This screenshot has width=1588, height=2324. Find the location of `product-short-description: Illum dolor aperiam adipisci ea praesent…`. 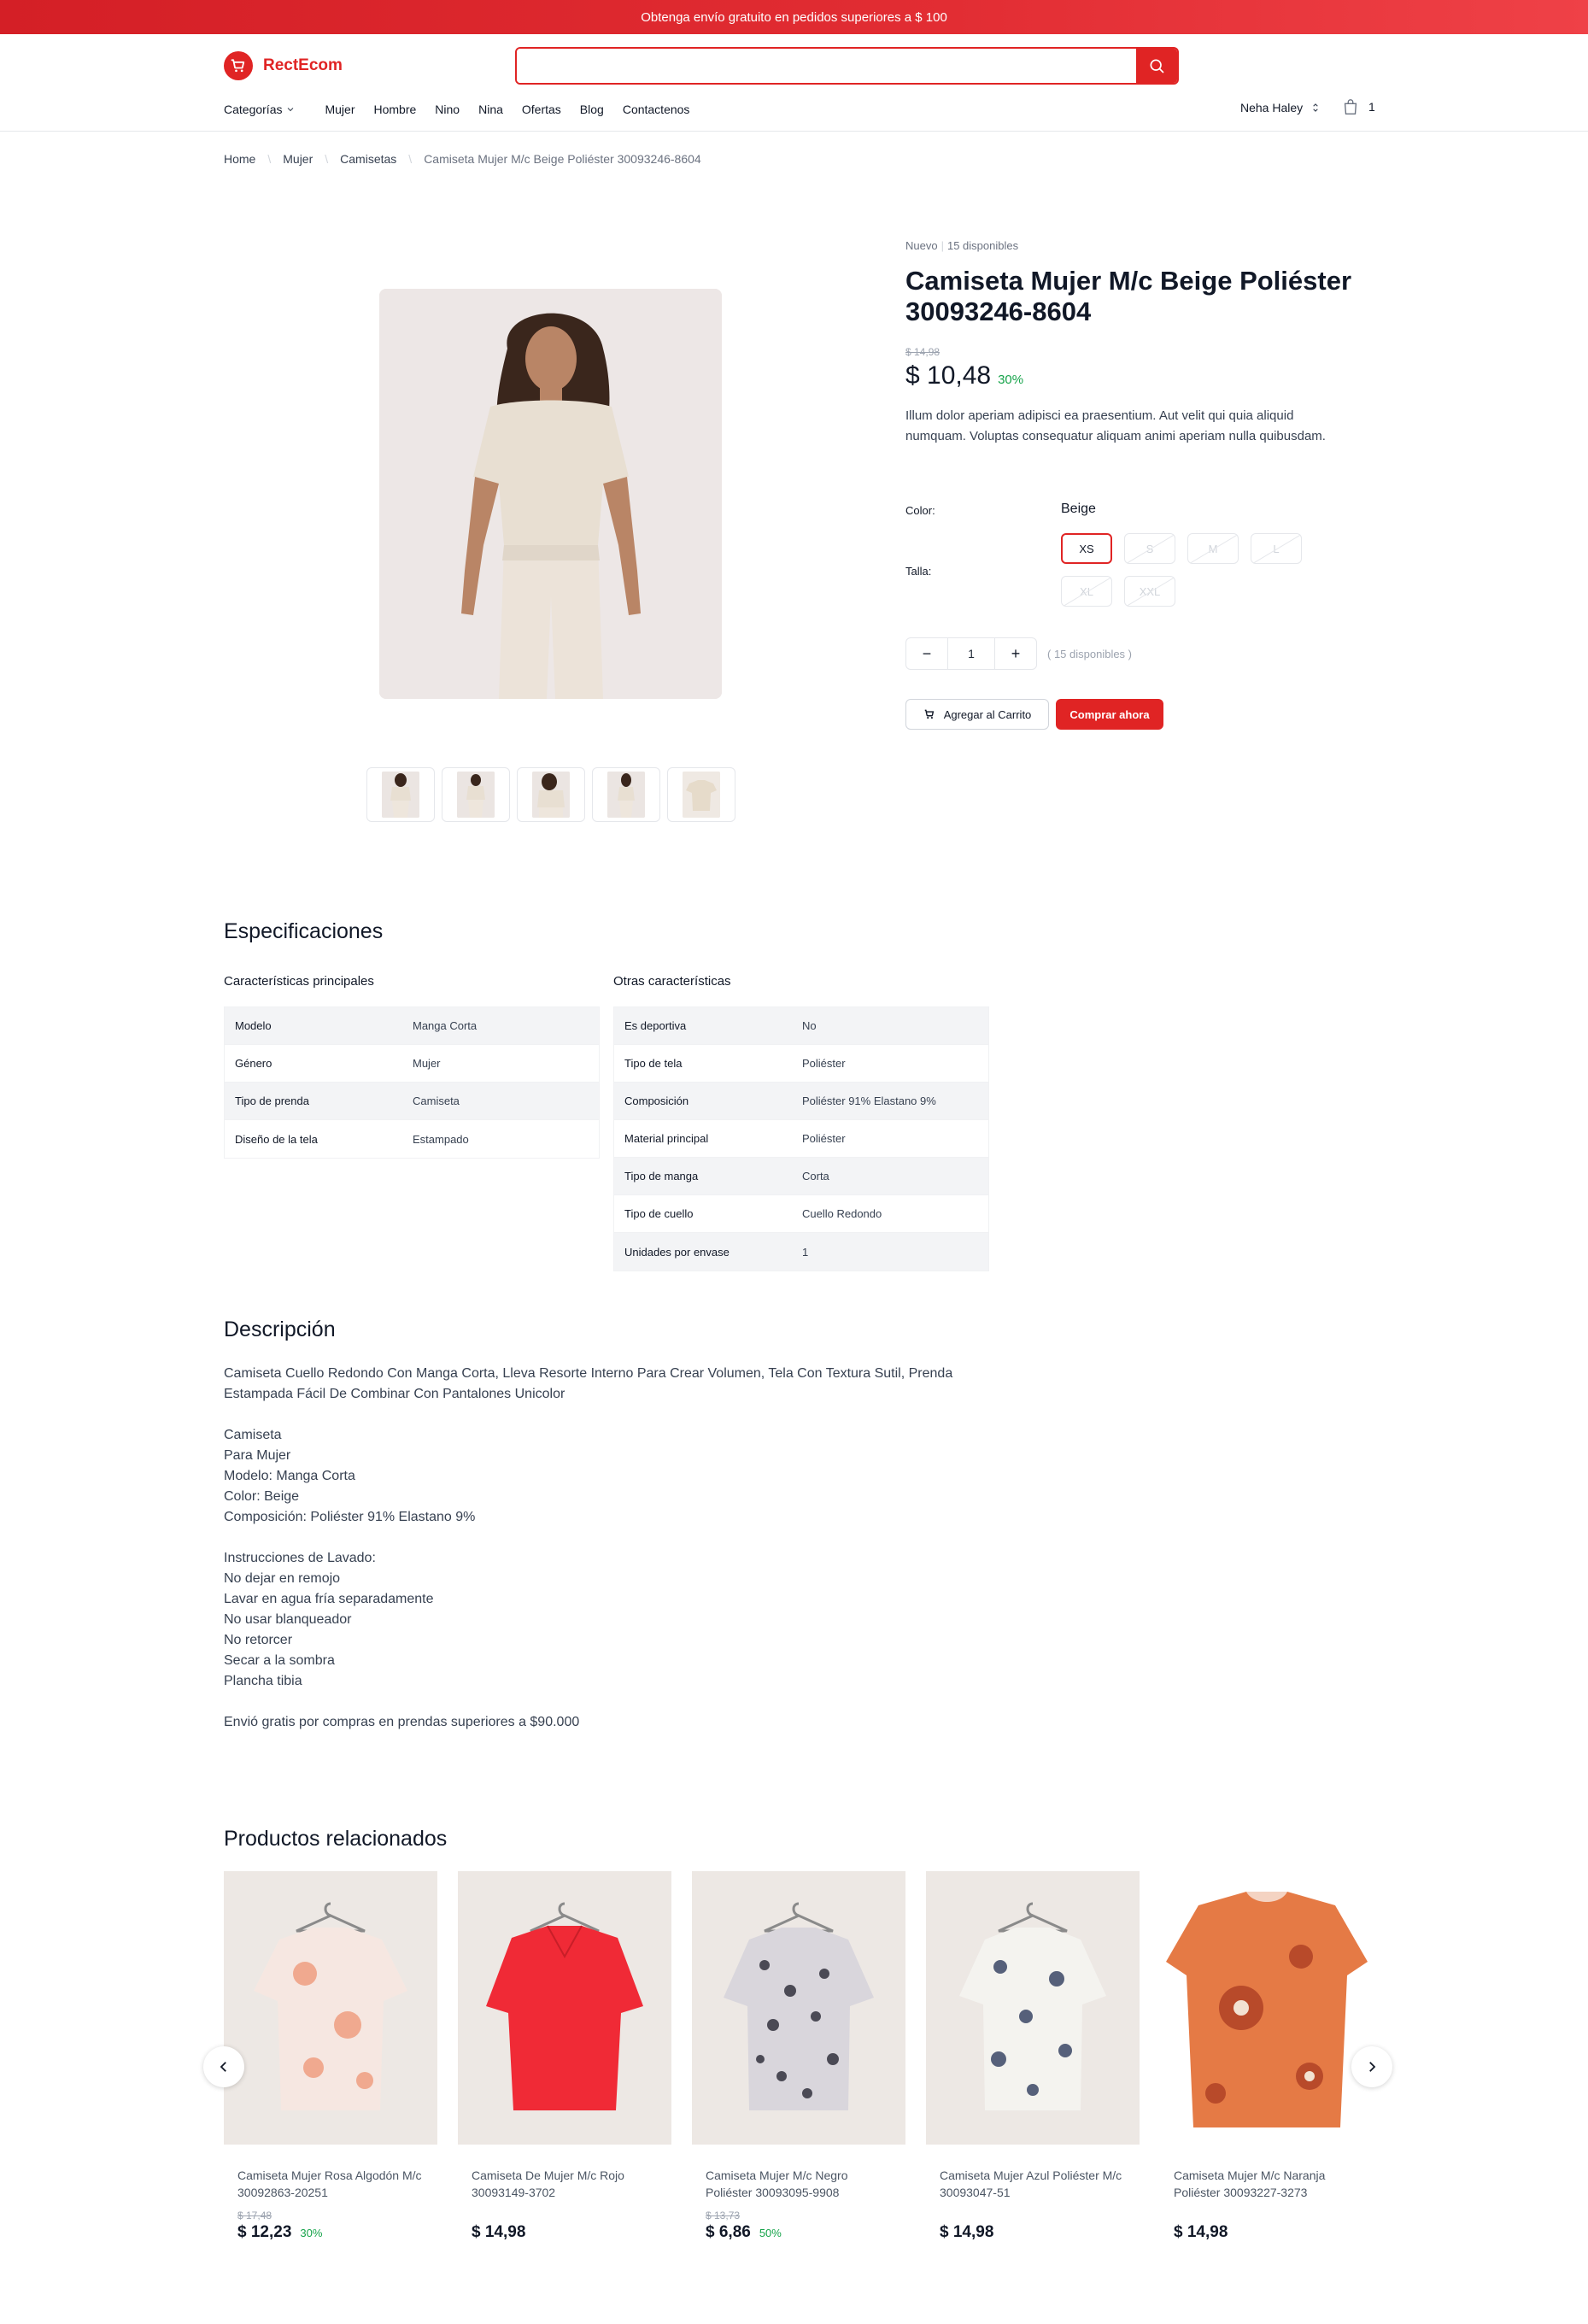

product-short-description: Illum dolor aperiam adipisci ea praesent… is located at coordinates (1116, 425).